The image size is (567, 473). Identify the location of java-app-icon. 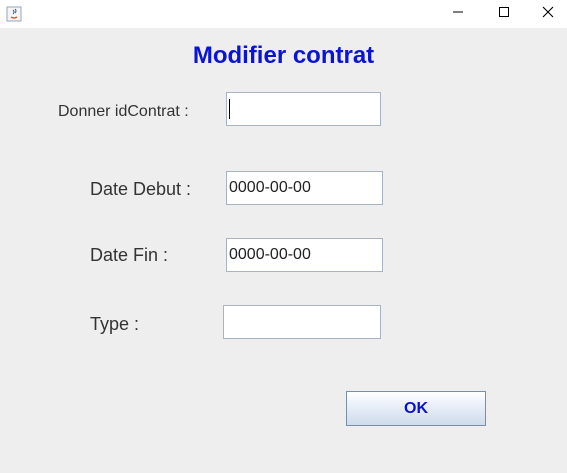
(14, 14).